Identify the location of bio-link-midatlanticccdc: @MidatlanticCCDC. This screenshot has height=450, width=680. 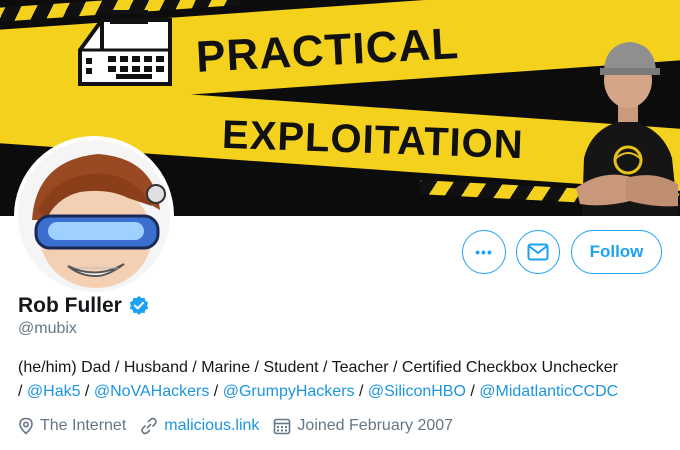
(548, 391).